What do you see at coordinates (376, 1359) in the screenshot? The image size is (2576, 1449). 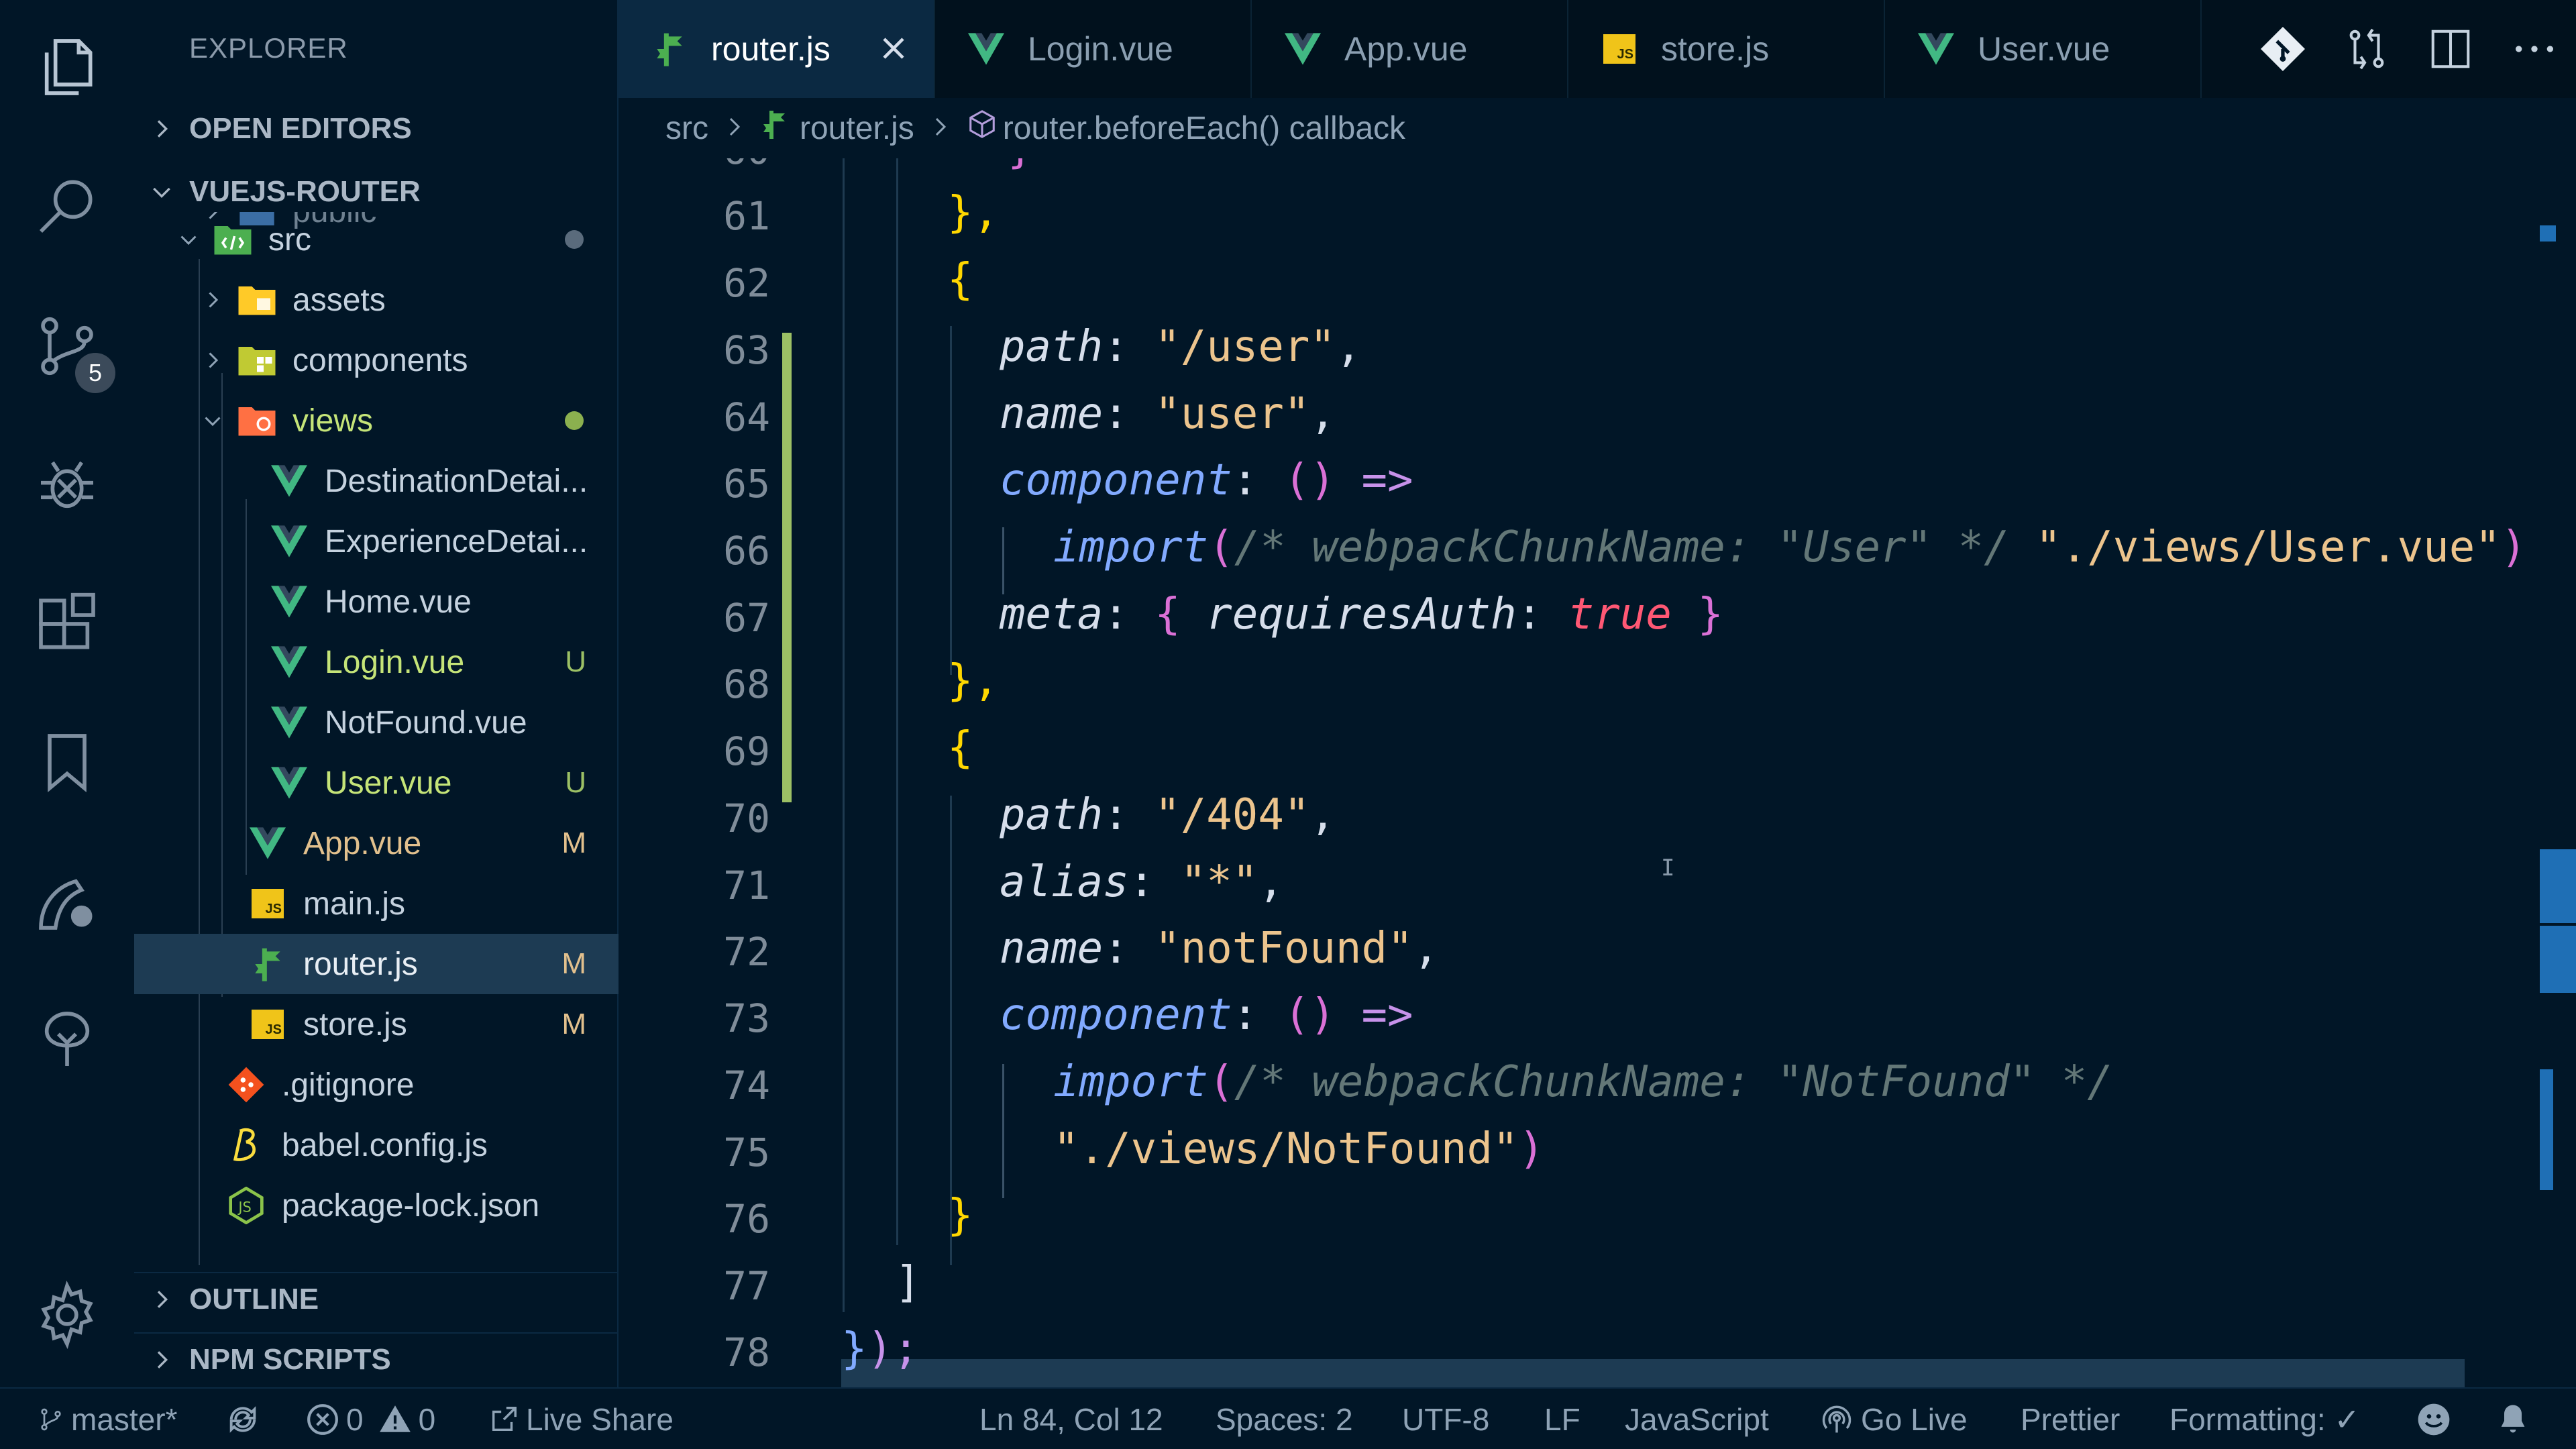 I see `npm-scripts-section: NPM SCRIPTS` at bounding box center [376, 1359].